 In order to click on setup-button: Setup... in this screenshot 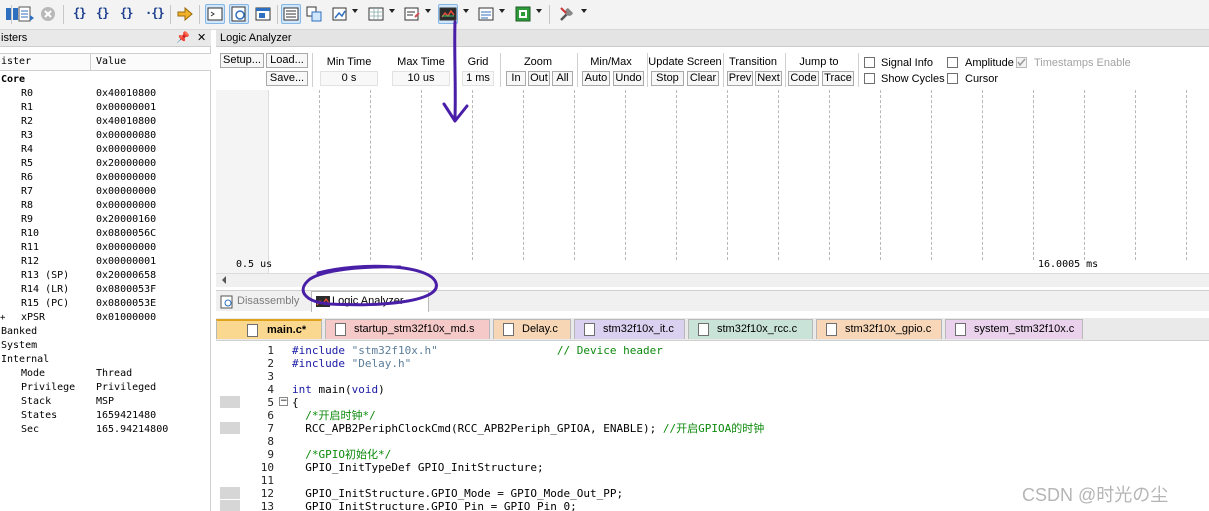, I will do `click(242, 60)`.